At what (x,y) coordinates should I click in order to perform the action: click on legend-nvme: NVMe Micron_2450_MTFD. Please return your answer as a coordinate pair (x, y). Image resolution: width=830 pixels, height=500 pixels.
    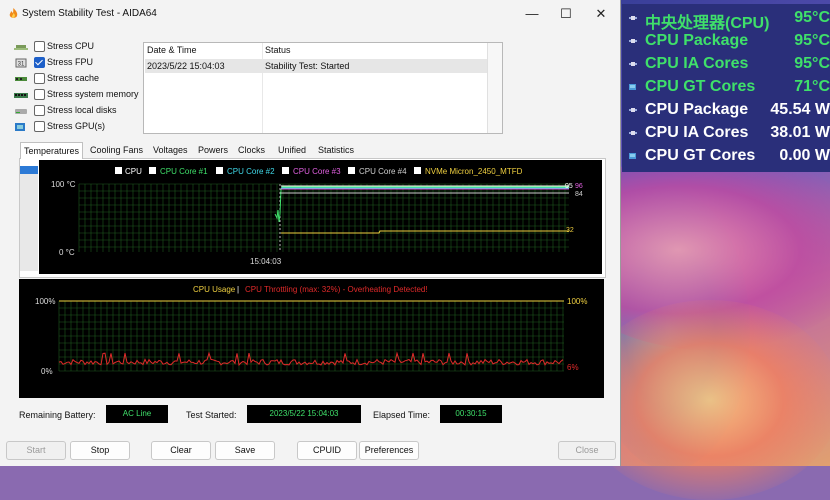
    Looking at the image, I should click on (474, 171).